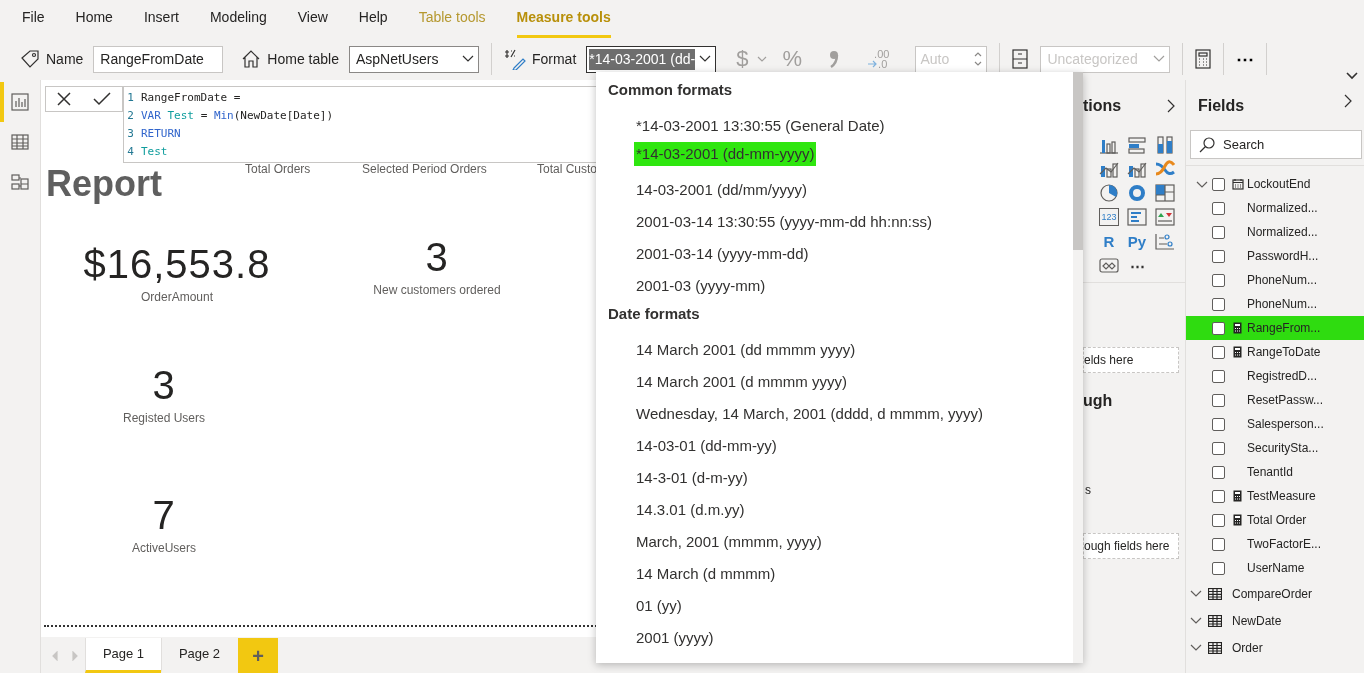 The image size is (1364, 673). I want to click on visual-type-button: Py, so click(1137, 241).